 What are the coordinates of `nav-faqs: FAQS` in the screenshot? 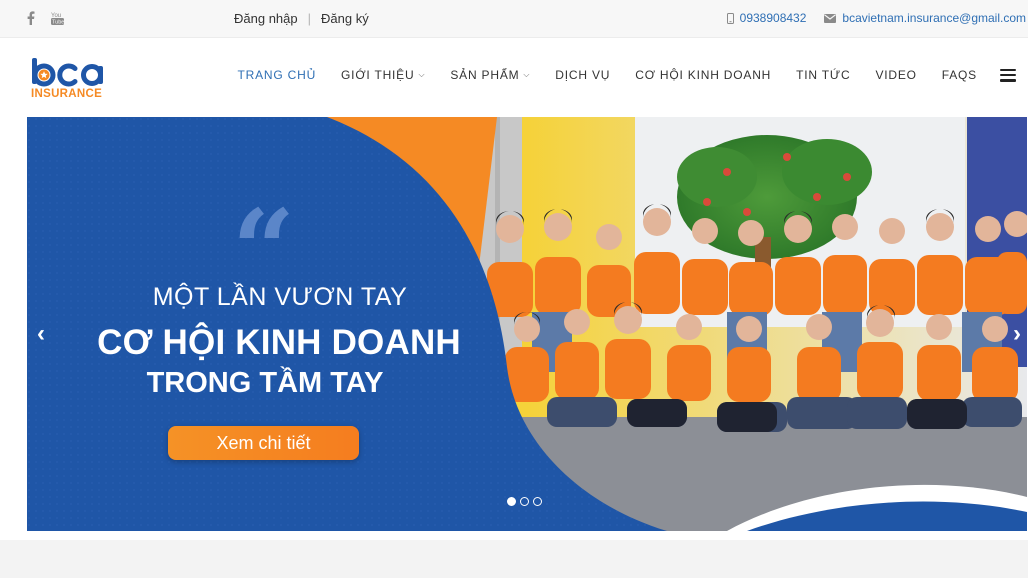 It's located at (959, 75).